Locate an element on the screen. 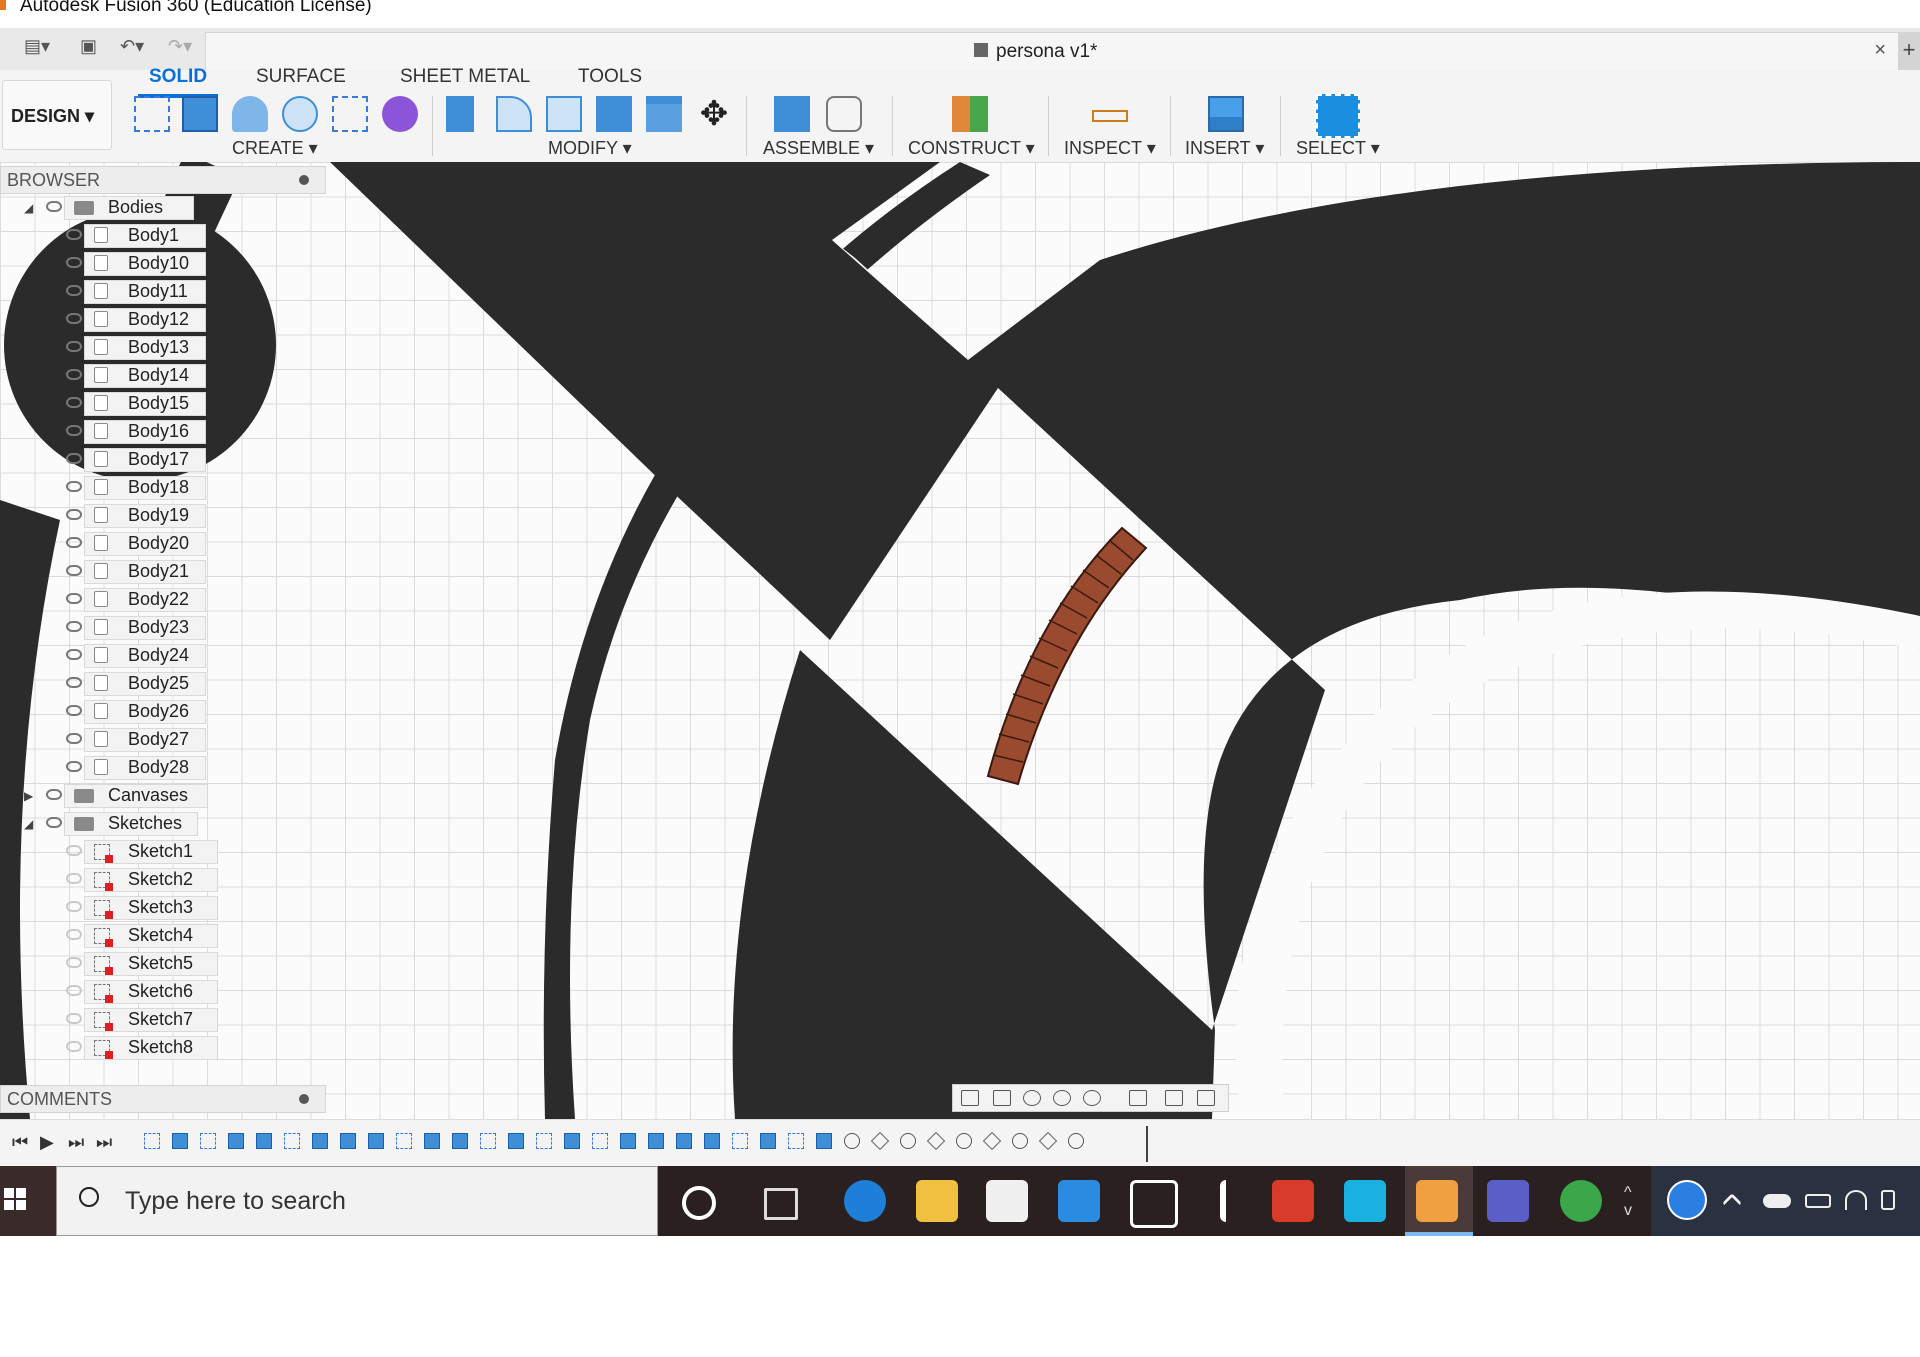  browser-body-item: Body22 is located at coordinates (165, 600).